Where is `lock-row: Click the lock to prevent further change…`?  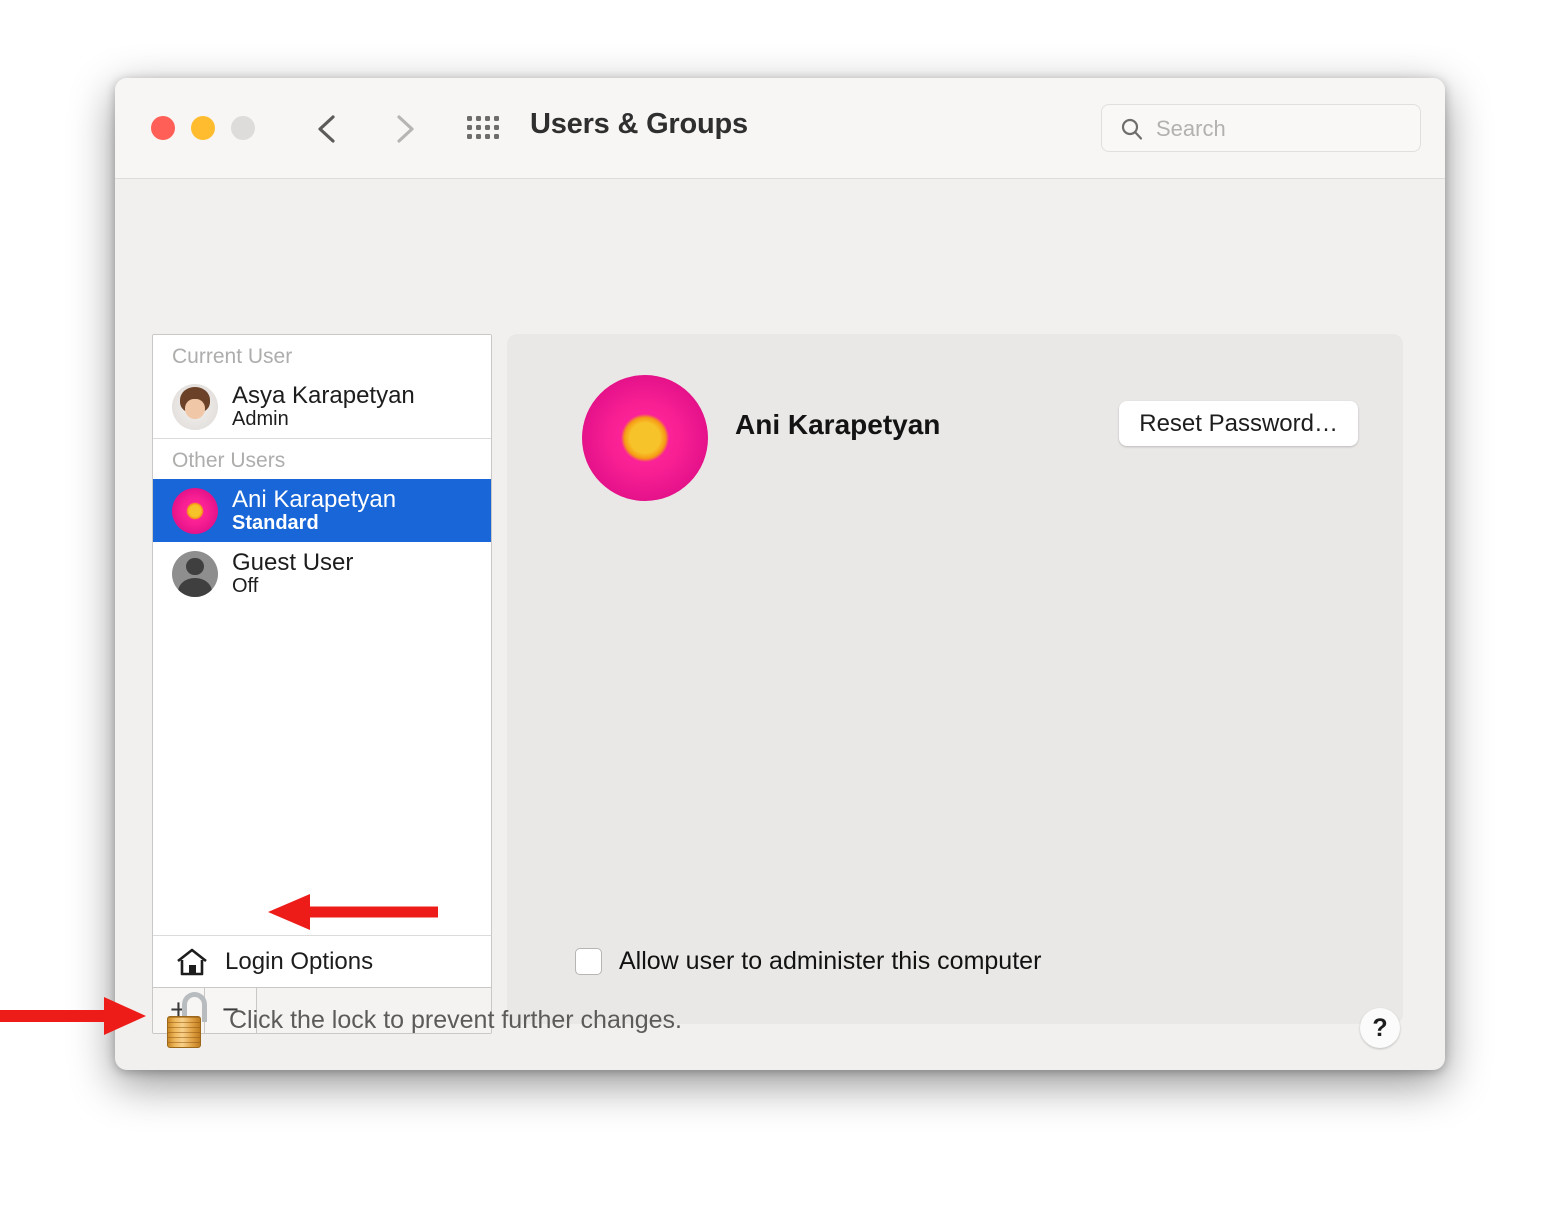 lock-row: Click the lock to prevent further change… is located at coordinates (423, 1020).